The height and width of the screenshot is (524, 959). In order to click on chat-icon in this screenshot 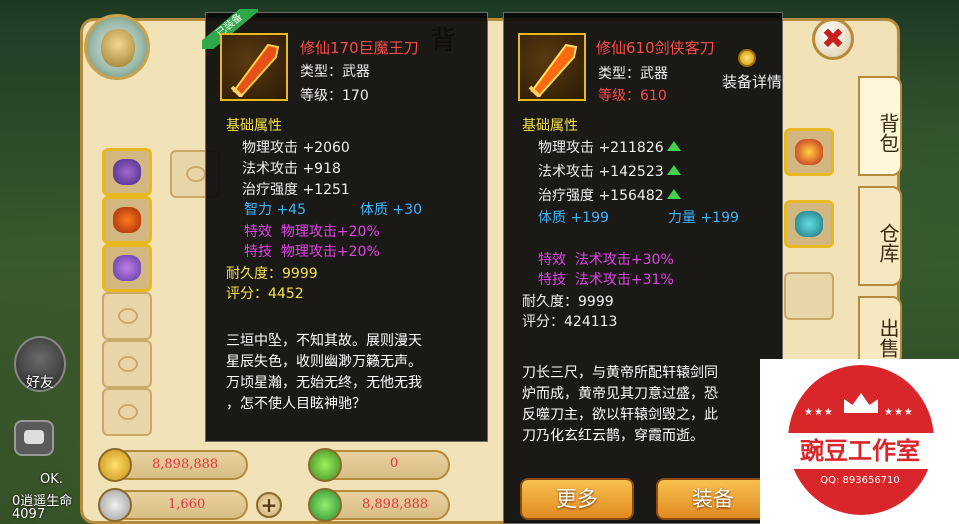, I will do `click(34, 438)`.